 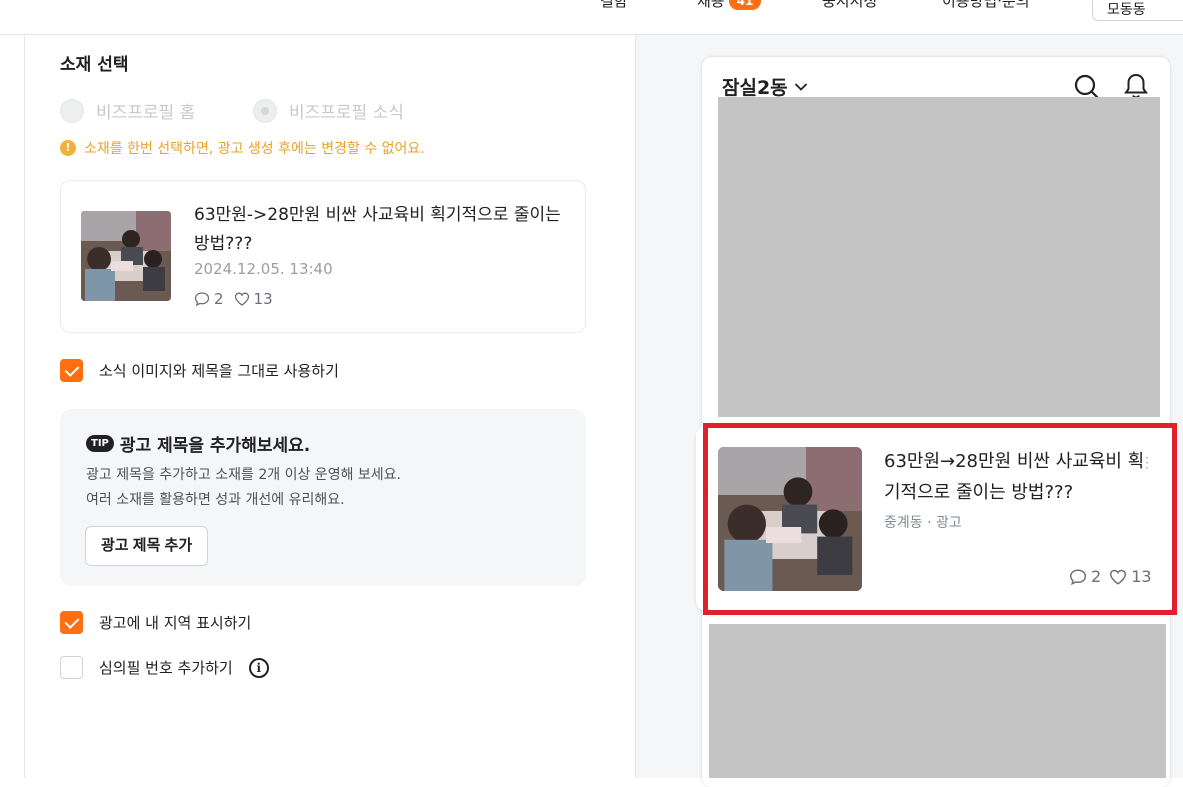 I want to click on notification-badge: 41, so click(x=745, y=5).